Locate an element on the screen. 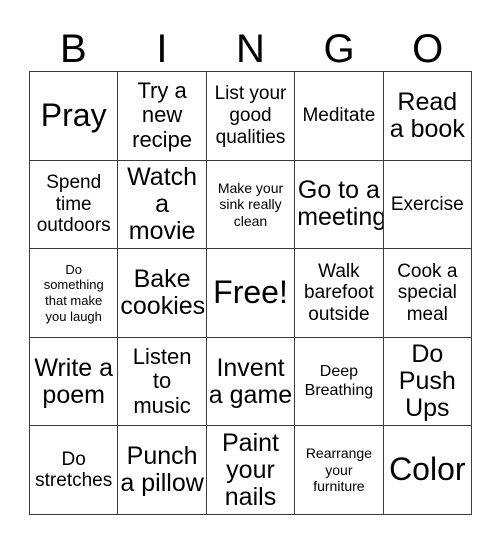 This screenshot has width=500, height=544. bingo-cell: Invent a game is located at coordinates (251, 382).